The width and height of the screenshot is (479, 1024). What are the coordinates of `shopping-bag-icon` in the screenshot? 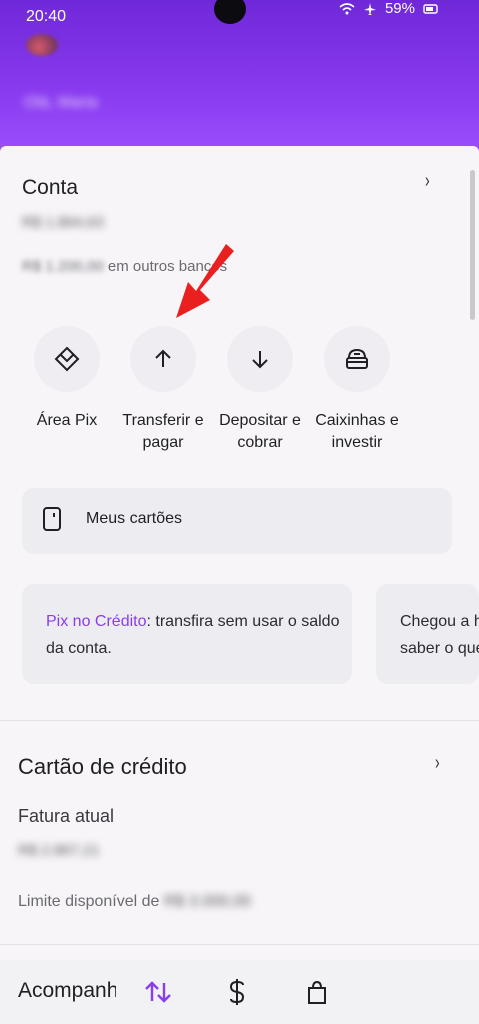 It's located at (317, 992).